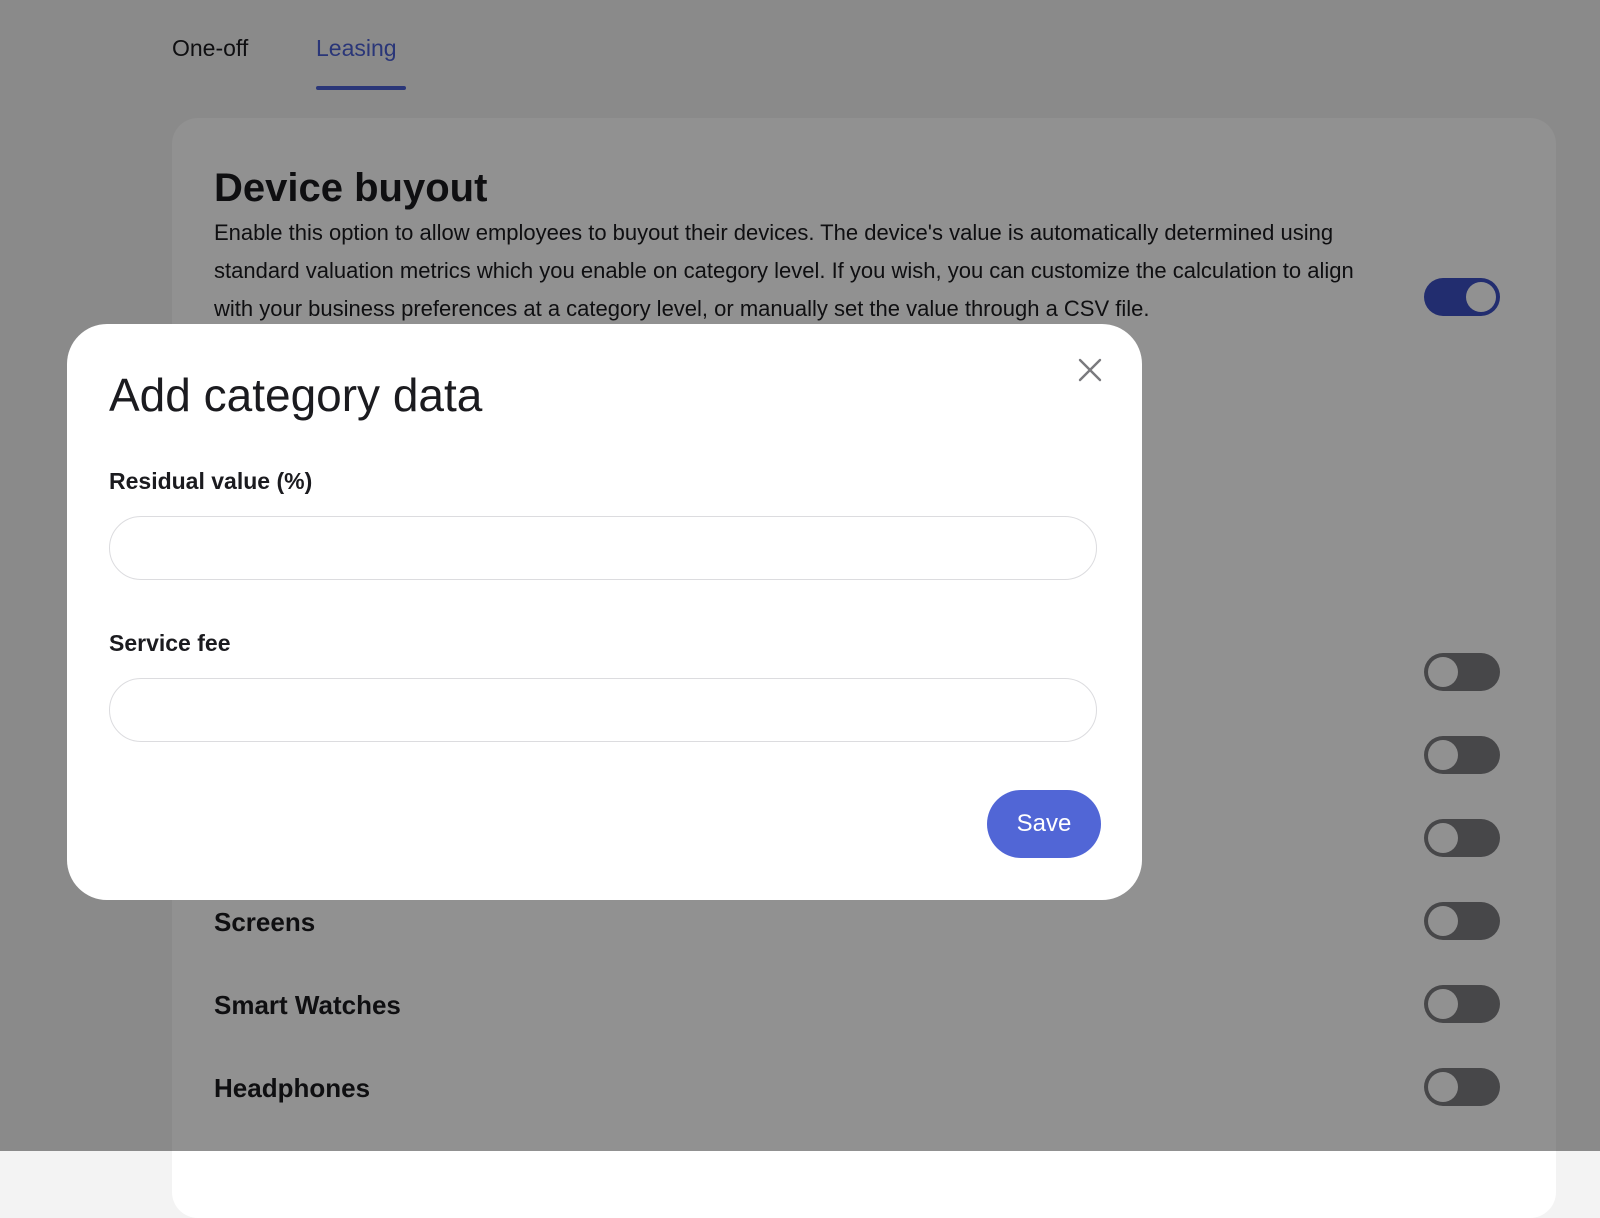  Describe the element at coordinates (603, 710) in the screenshot. I see `service-fee-input` at that location.